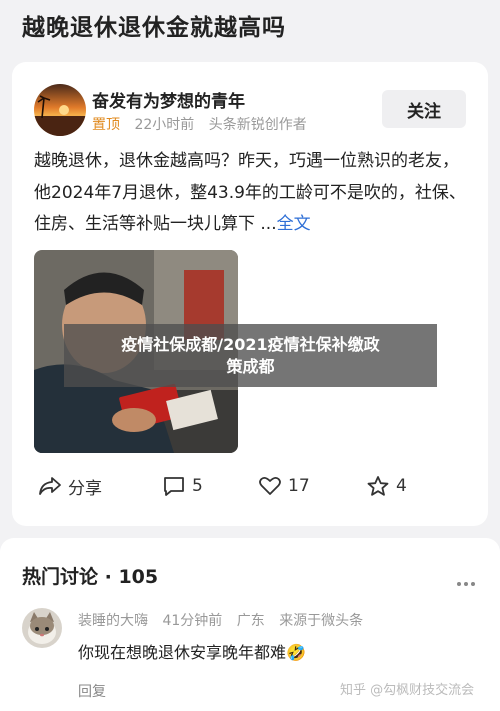 Image resolution: width=500 pixels, height=711 pixels. What do you see at coordinates (168, 99) in the screenshot?
I see `author-name: 奋发有为梦想的青年` at bounding box center [168, 99].